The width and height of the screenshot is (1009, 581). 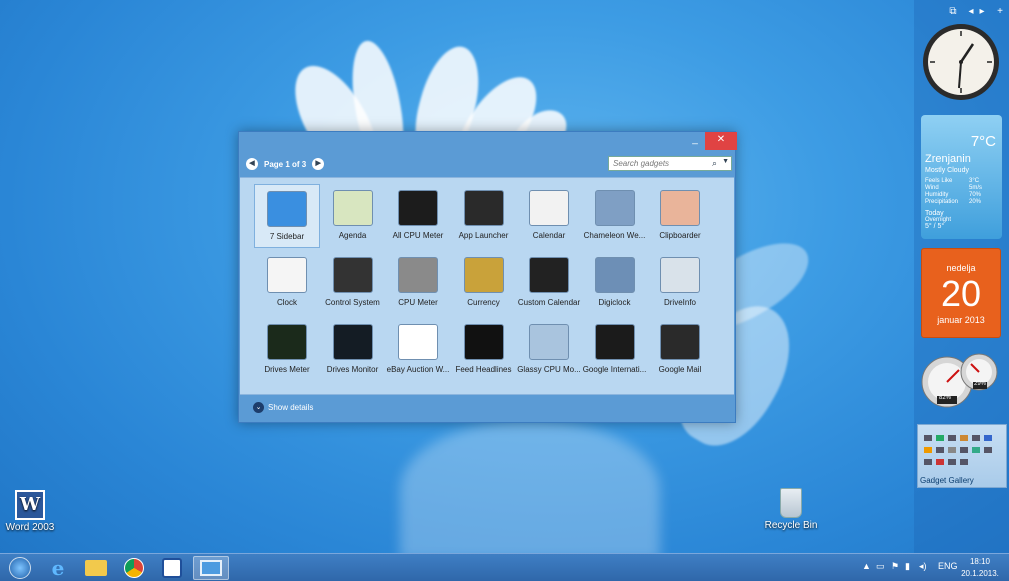 What do you see at coordinates (695, 141) in the screenshot?
I see `minimize-button: _` at bounding box center [695, 141].